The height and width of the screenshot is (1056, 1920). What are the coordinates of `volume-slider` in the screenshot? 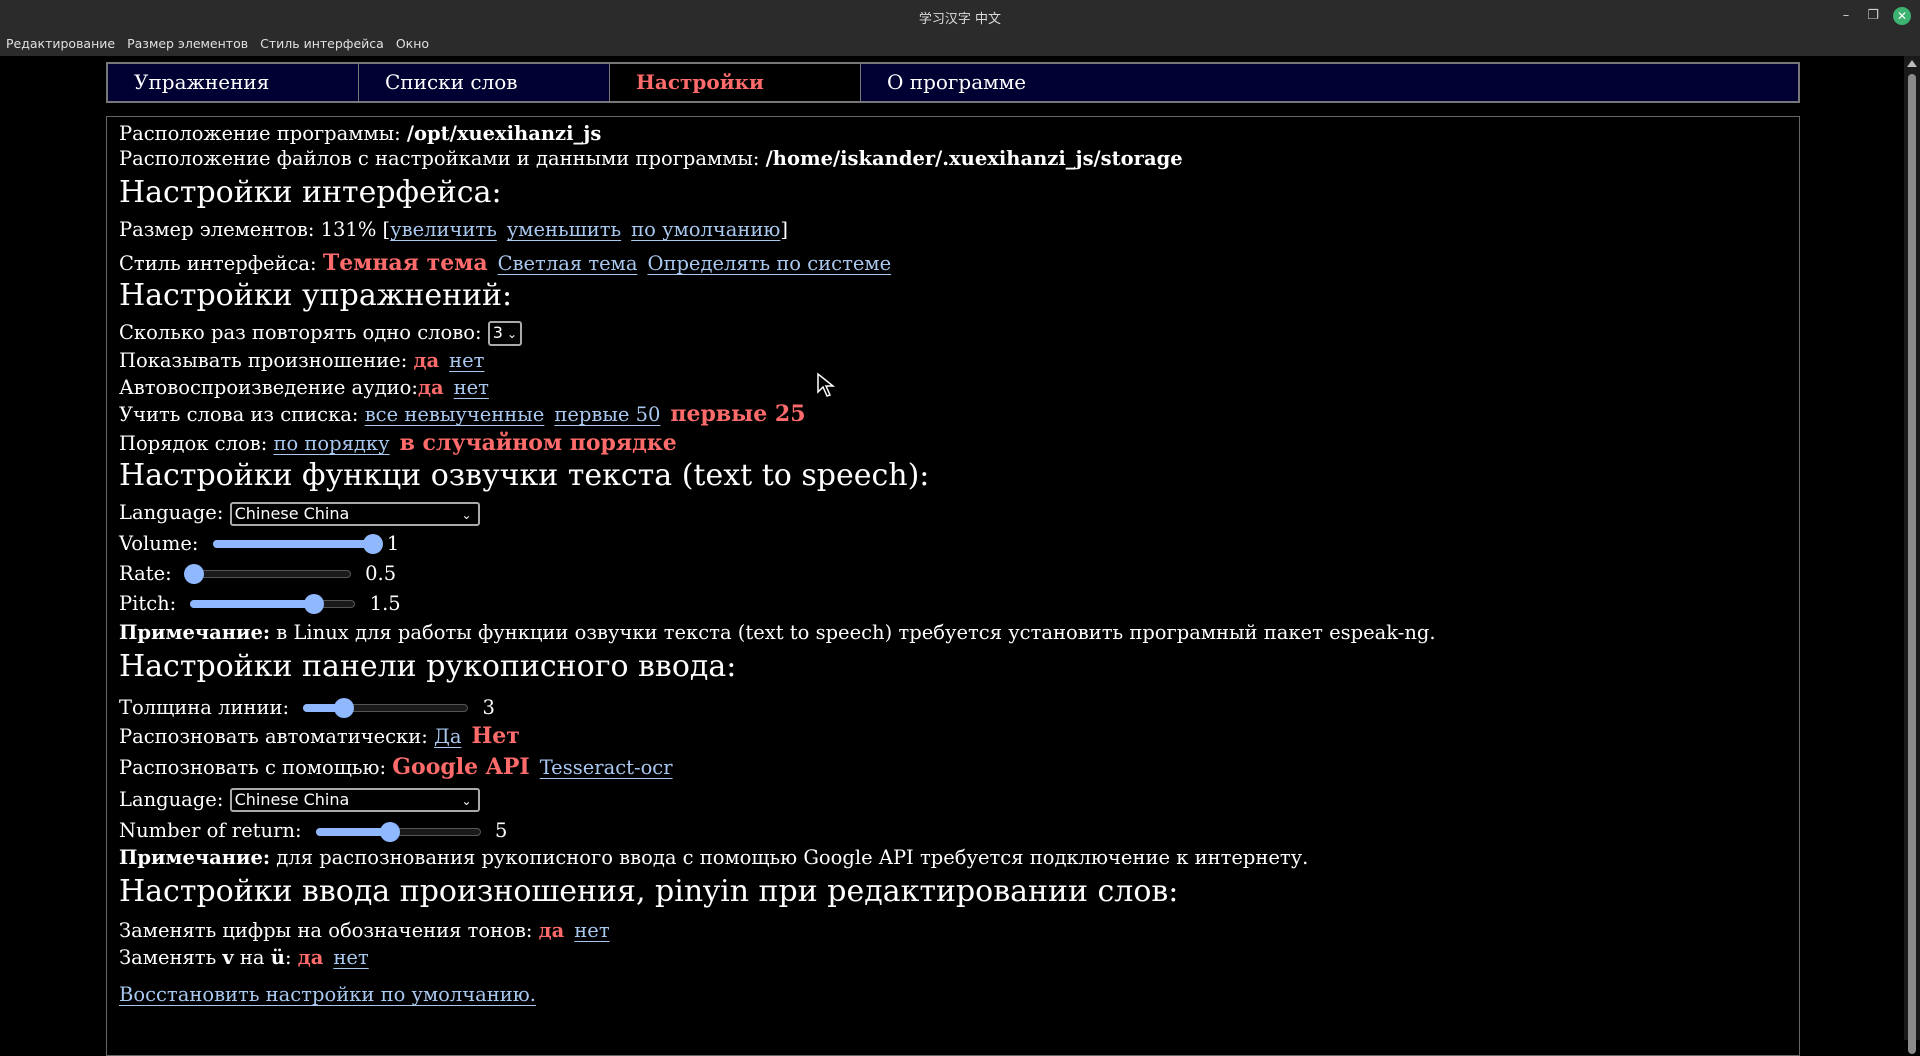 It's located at (297, 544).